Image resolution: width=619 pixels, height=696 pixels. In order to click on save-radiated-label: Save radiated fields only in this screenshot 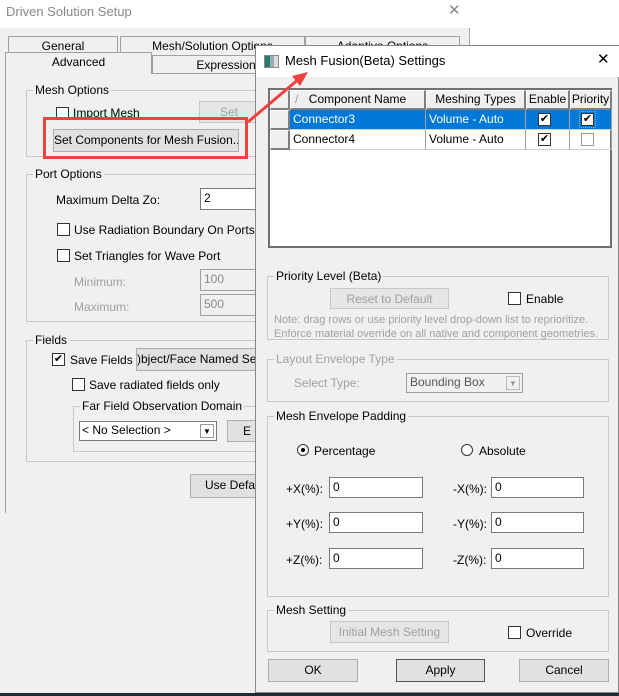, I will do `click(154, 385)`.